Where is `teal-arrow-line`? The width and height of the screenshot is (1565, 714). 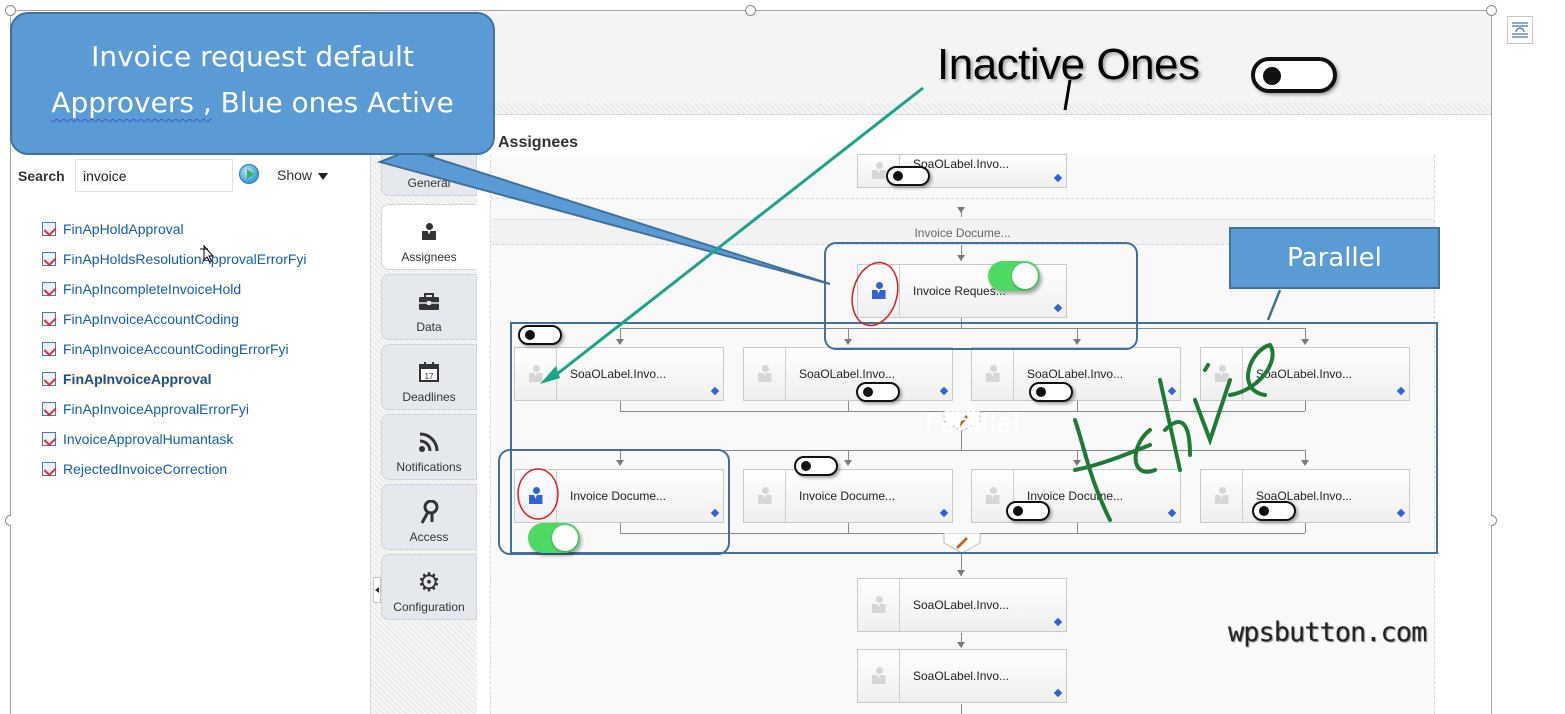
teal-arrow-line is located at coordinates (737, 233).